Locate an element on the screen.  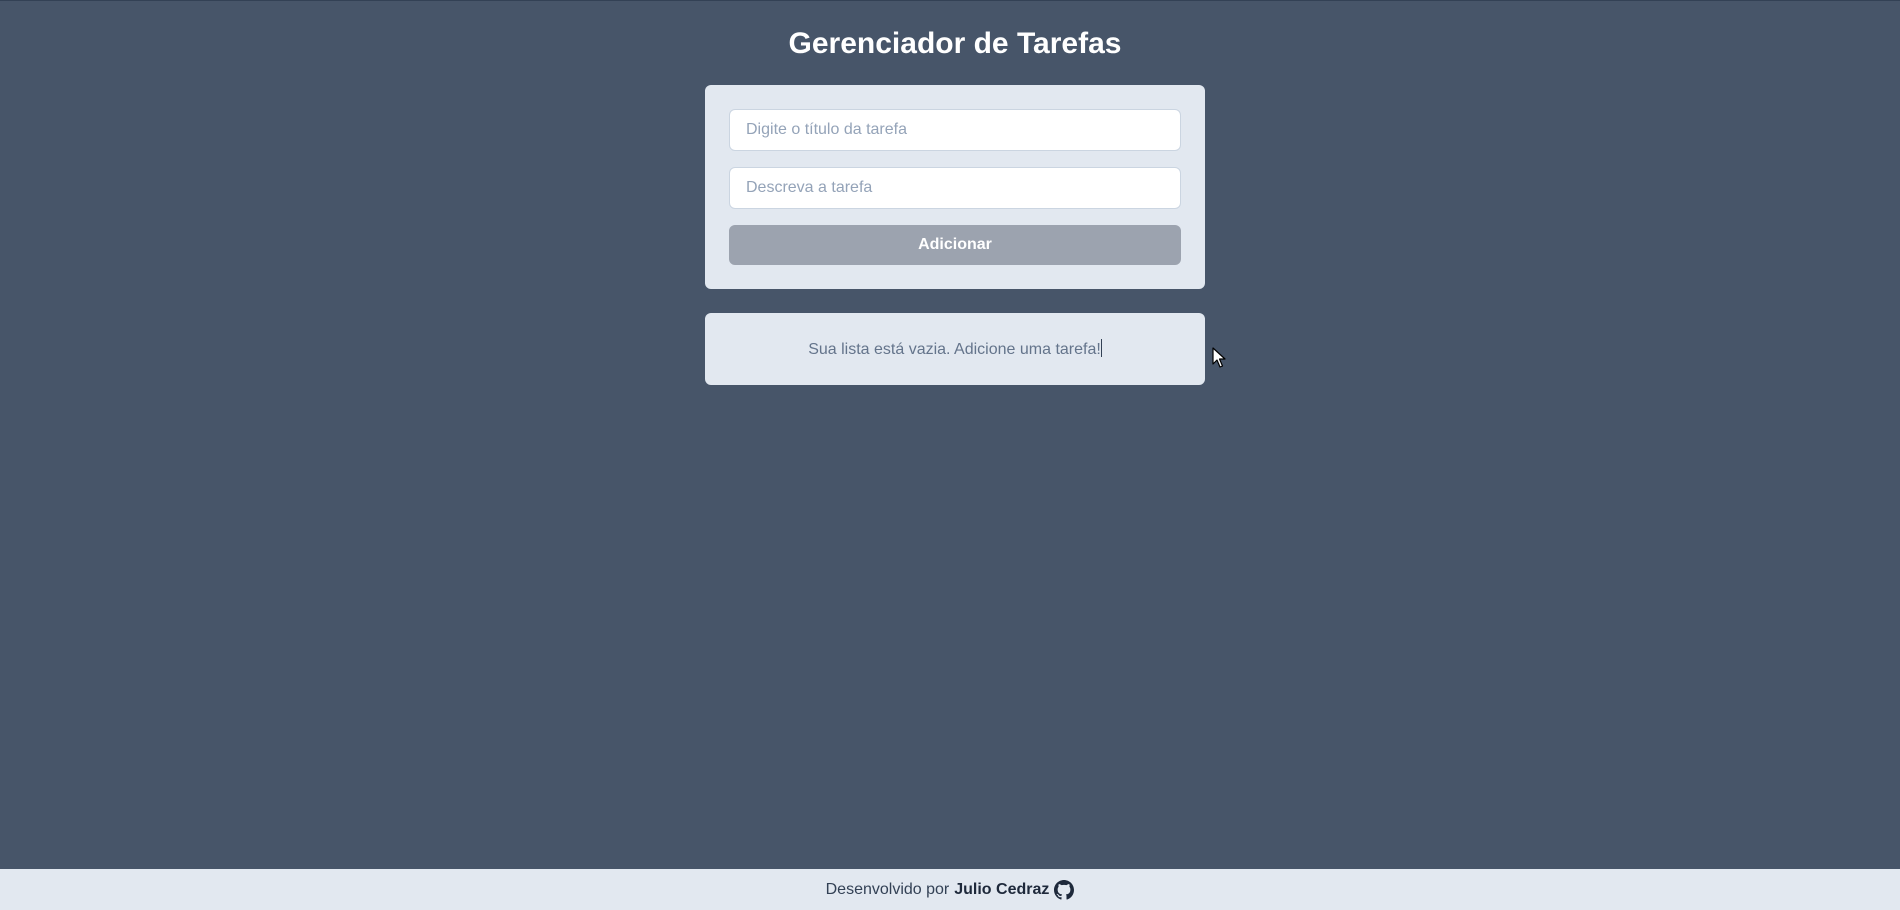
mouse-pointer-icon is located at coordinates (1219, 357).